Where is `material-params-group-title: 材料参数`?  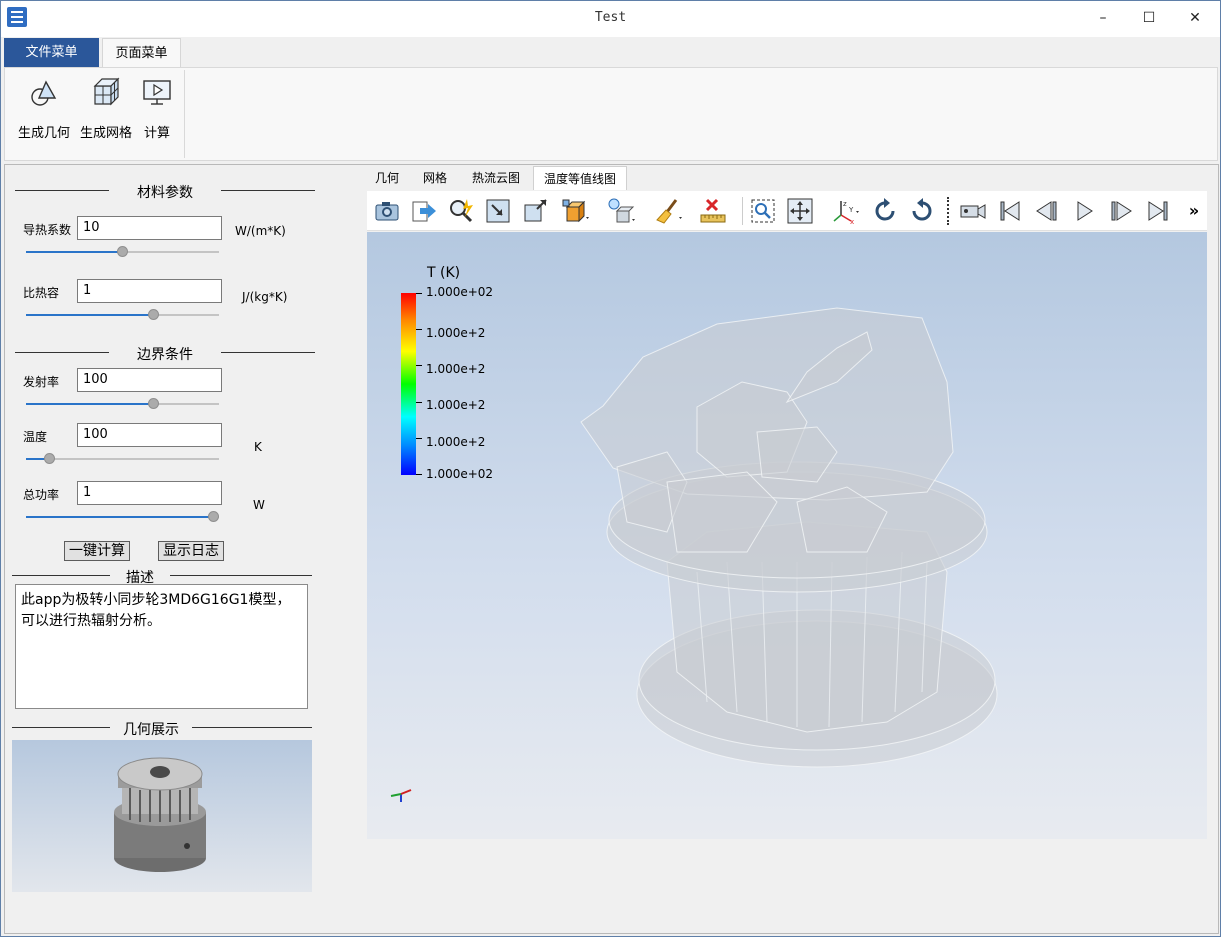 material-params-group-title: 材料参数 is located at coordinates (165, 191).